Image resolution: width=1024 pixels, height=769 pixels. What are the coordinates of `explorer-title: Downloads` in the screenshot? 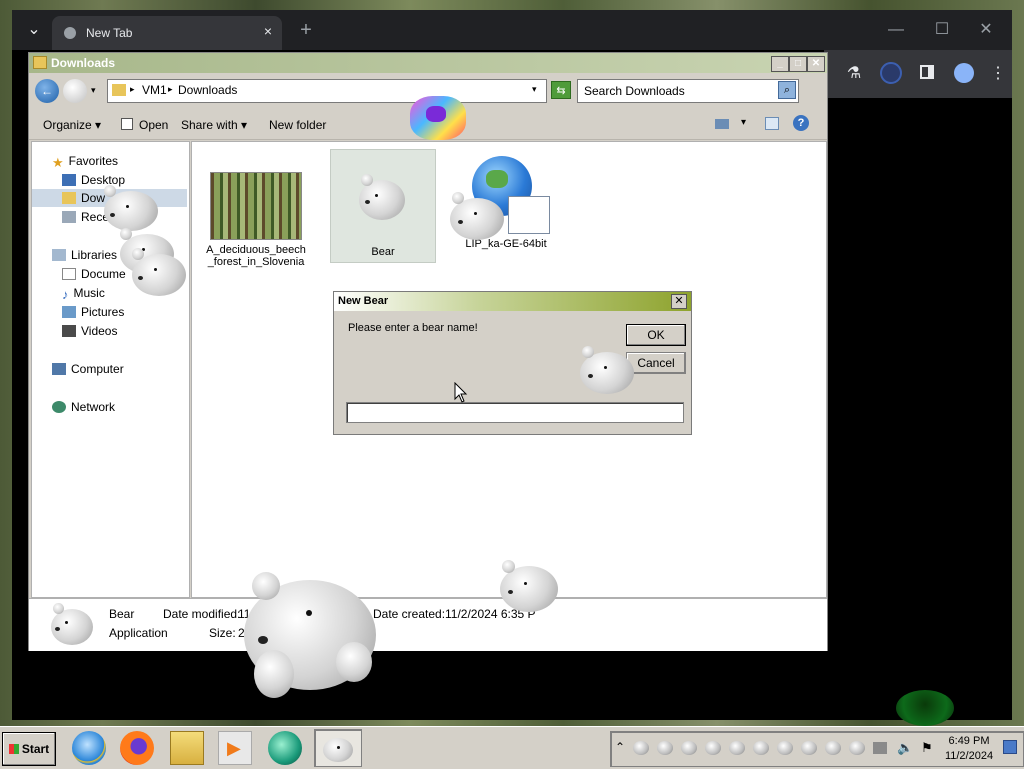 It's located at (83, 63).